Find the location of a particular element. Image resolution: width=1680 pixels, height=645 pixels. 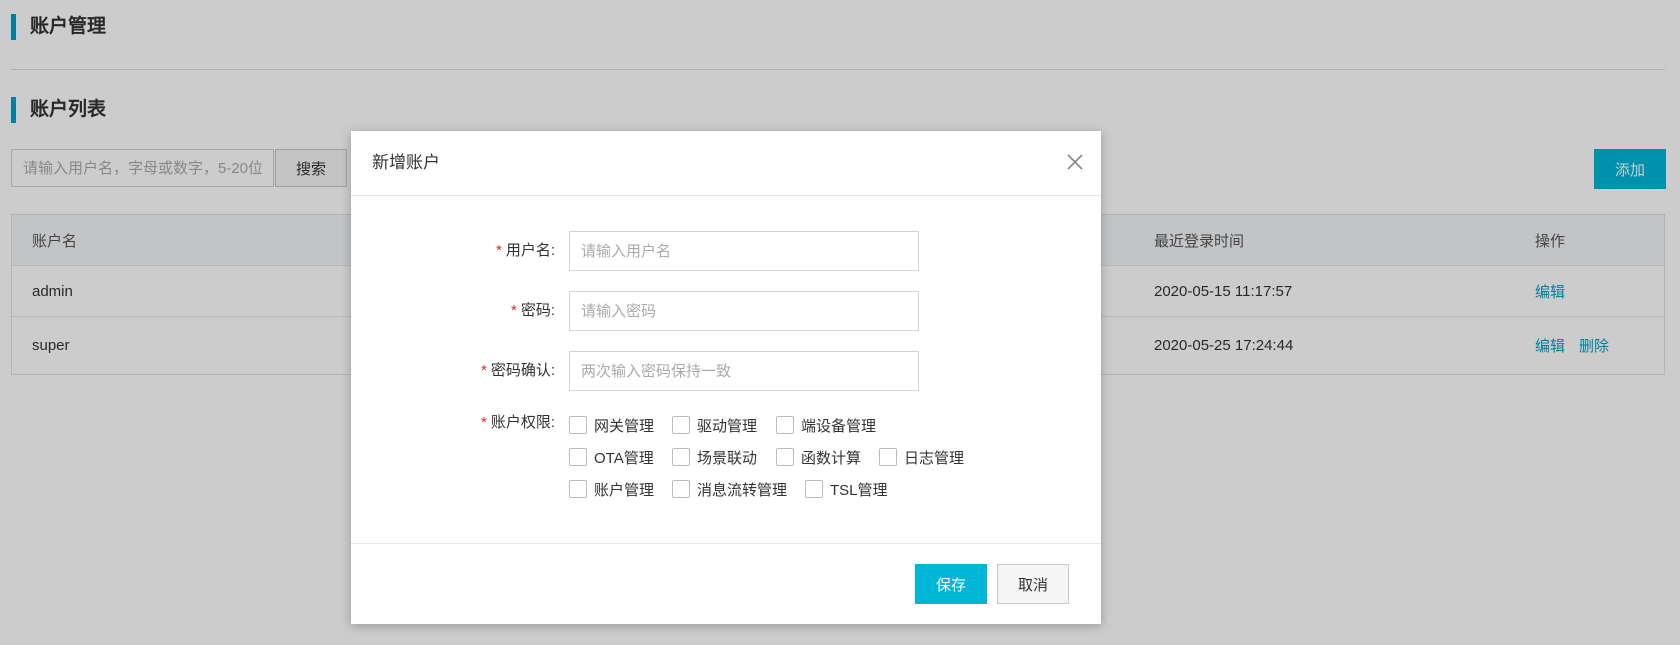

permission-checkbox: 账户管理 is located at coordinates (611, 489).